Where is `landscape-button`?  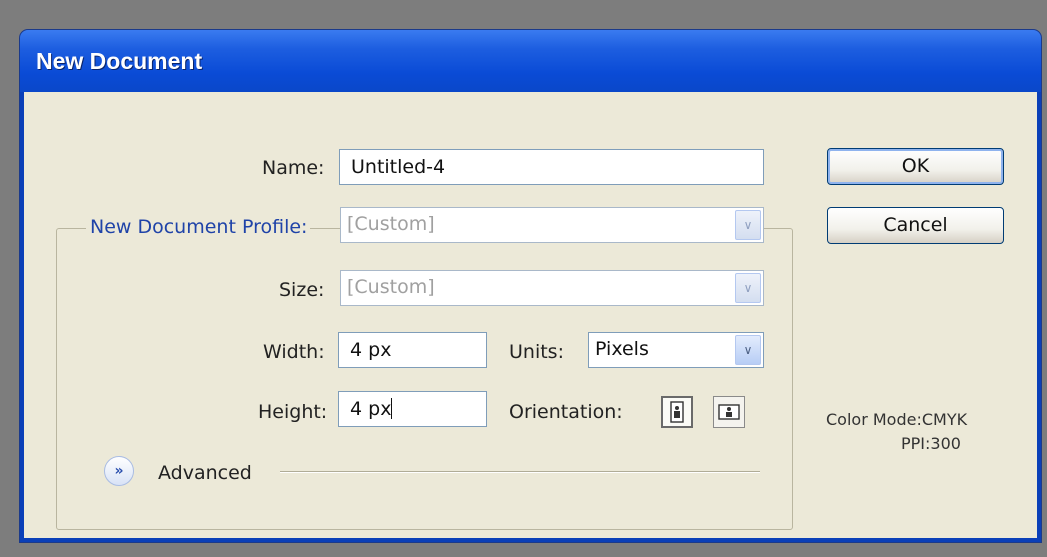 landscape-button is located at coordinates (729, 412).